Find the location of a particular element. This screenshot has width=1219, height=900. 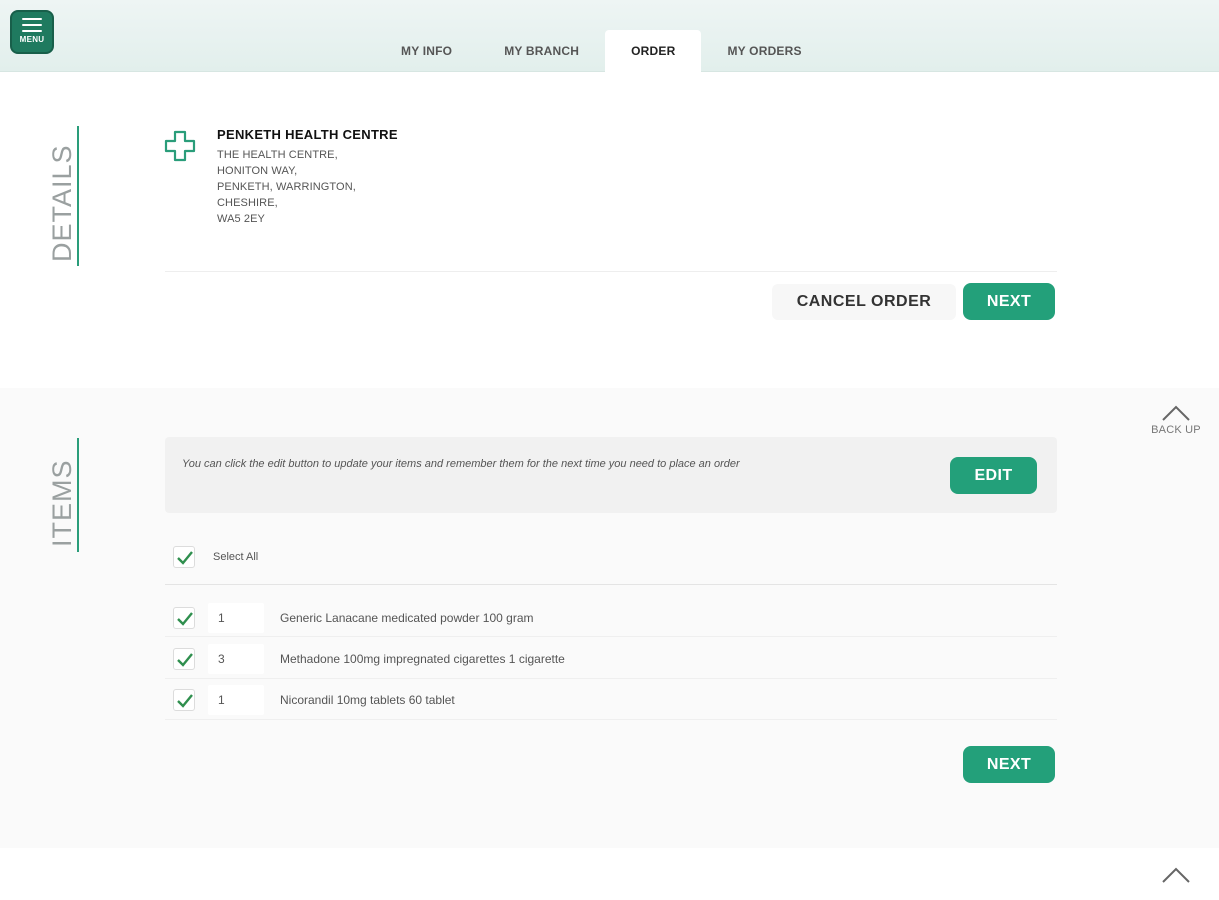

tab-order: ORDER is located at coordinates (653, 51).